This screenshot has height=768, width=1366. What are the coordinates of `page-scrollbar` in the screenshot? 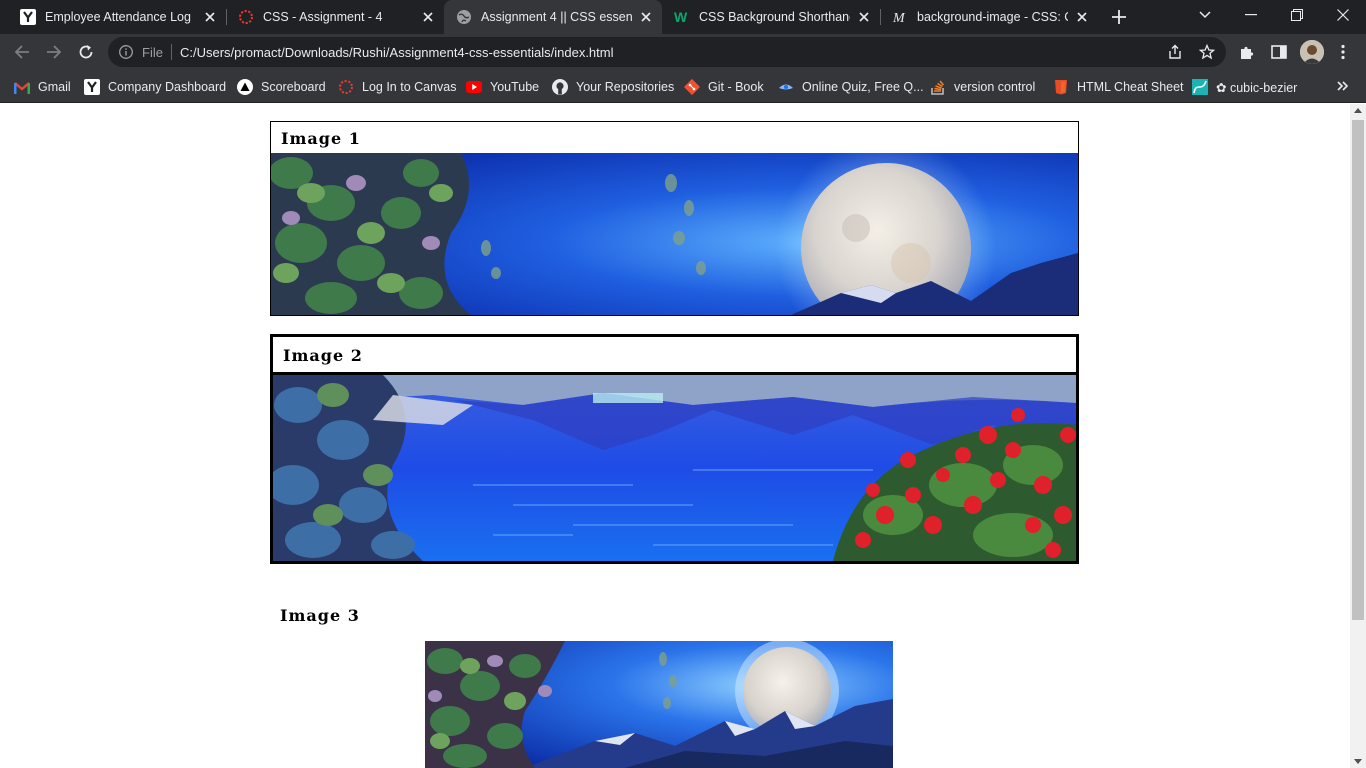 It's located at (1358, 436).